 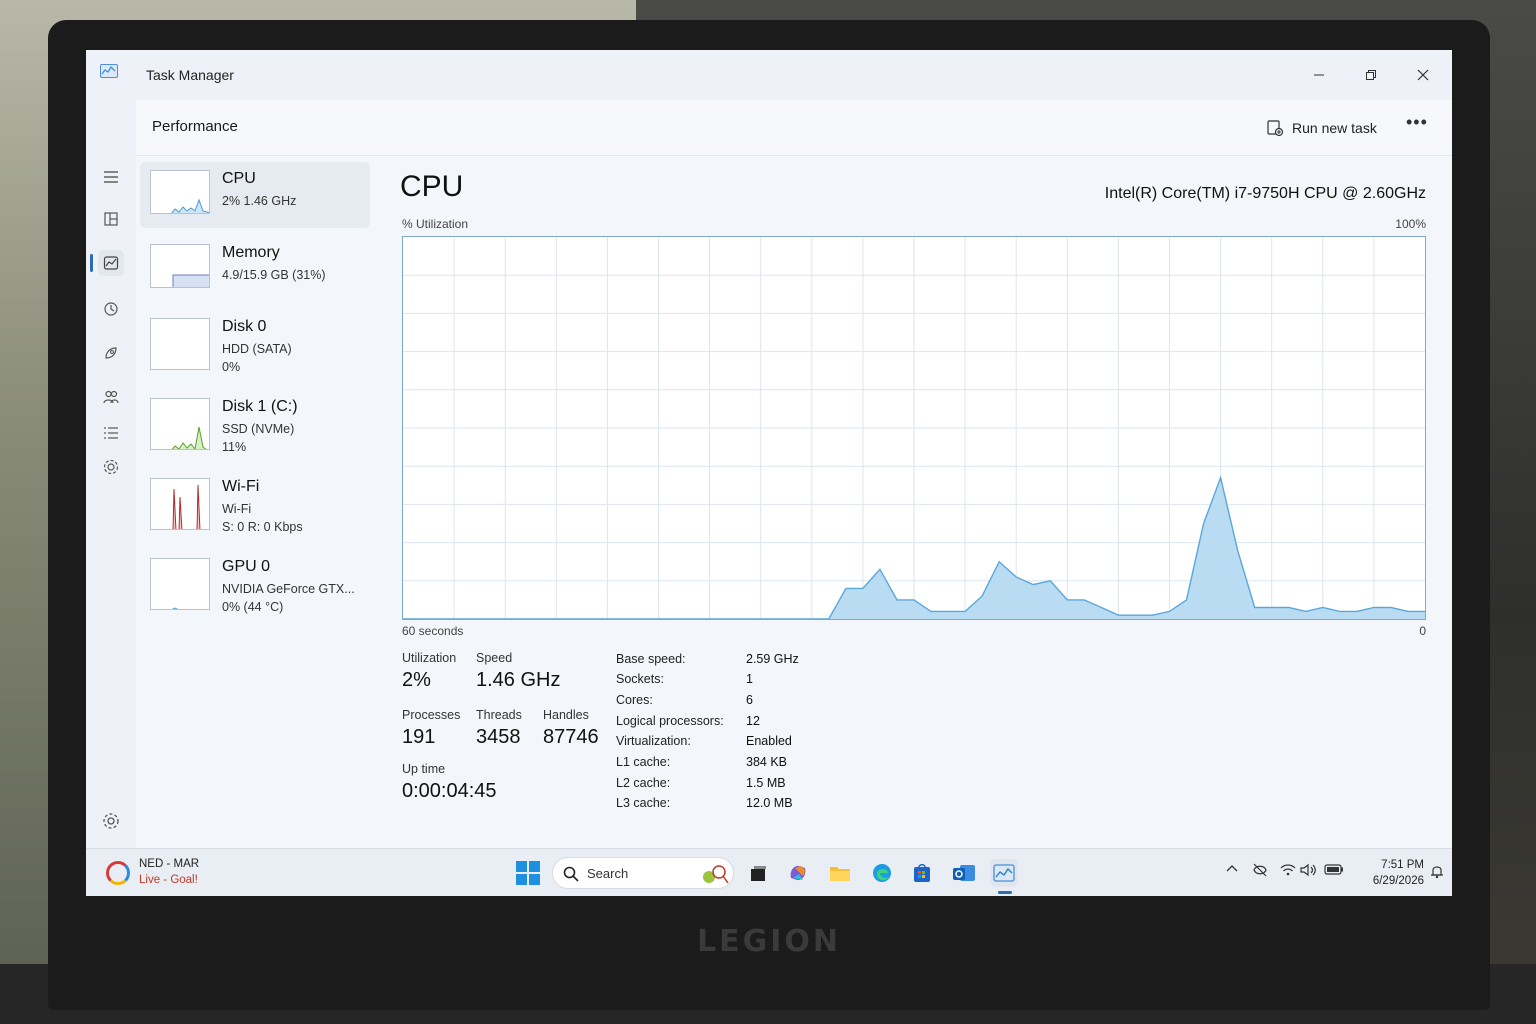 I want to click on device-item-memory: Memory 4.9/15.9 GB (31%), so click(x=255, y=269).